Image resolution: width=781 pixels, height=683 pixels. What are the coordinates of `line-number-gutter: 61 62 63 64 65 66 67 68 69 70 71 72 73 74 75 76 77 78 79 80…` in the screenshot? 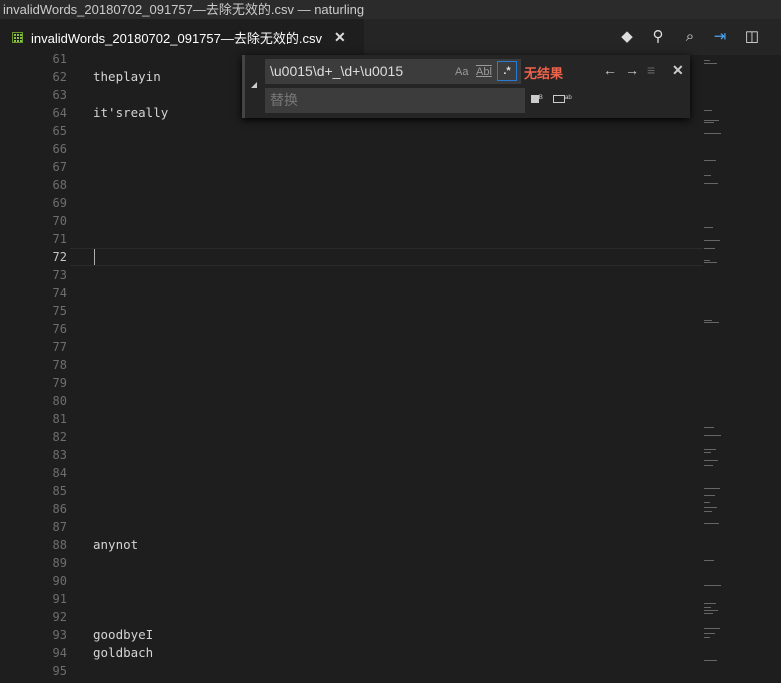 It's located at (35, 365).